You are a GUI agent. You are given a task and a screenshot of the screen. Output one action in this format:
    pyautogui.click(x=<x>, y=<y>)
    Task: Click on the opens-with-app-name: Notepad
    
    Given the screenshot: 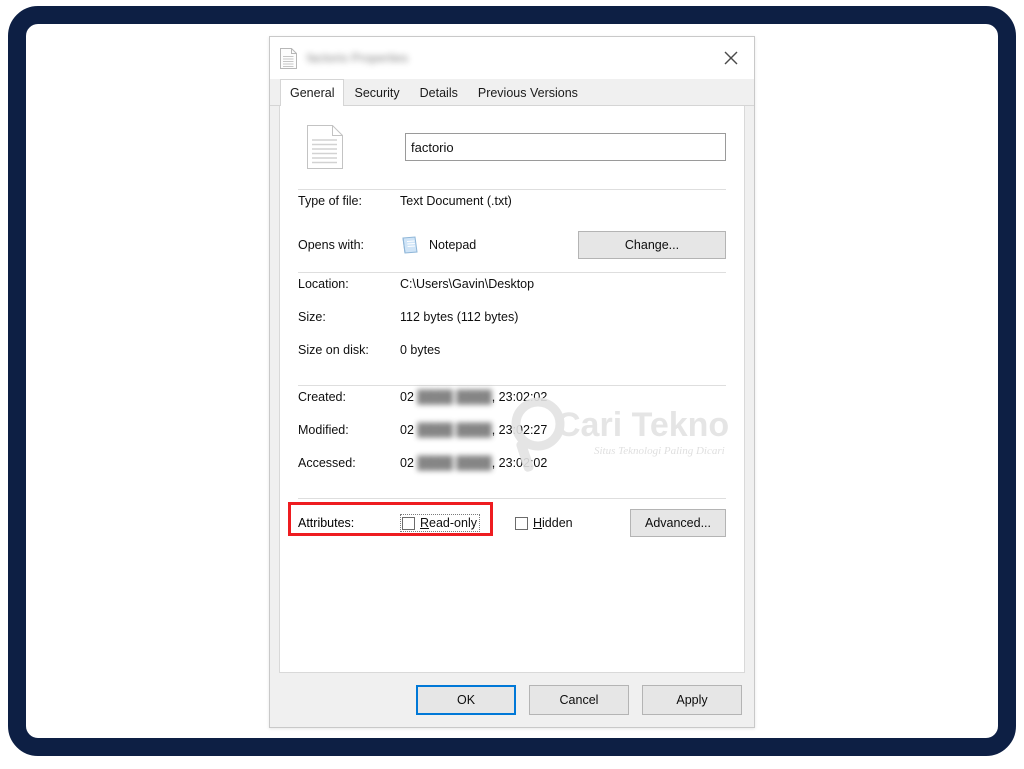 What is the action you would take?
    pyautogui.click(x=453, y=245)
    